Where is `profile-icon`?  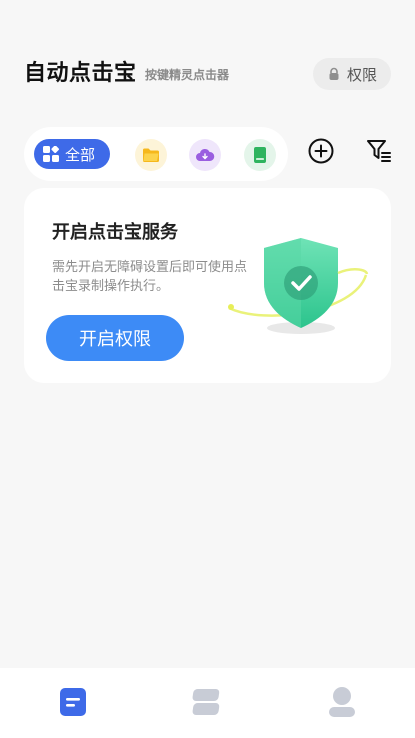
profile-icon is located at coordinates (342, 702).